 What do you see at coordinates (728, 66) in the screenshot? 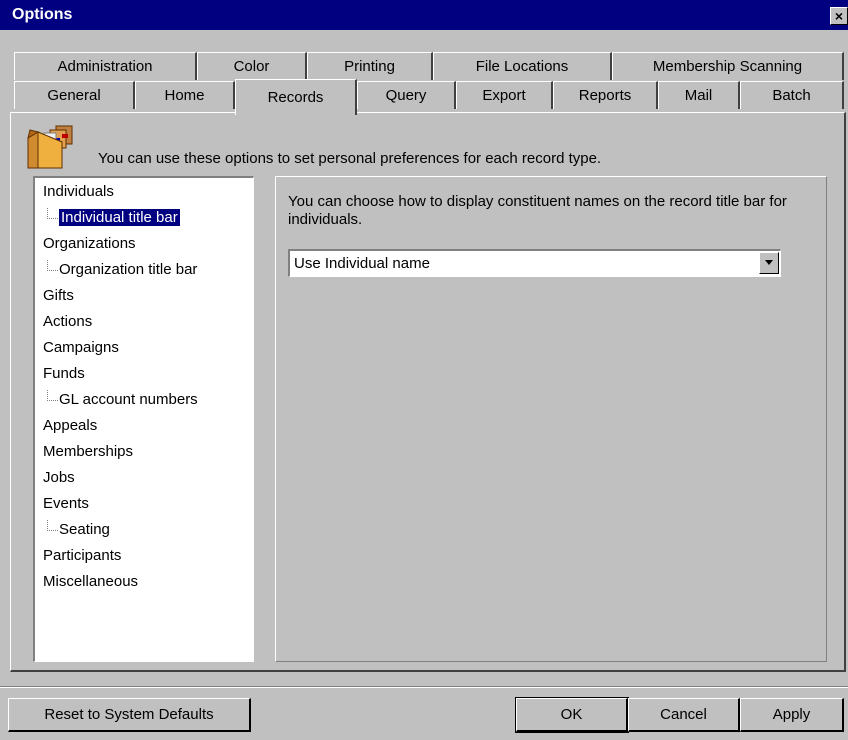
I see `tab-membership-scanning: Membership Scanning` at bounding box center [728, 66].